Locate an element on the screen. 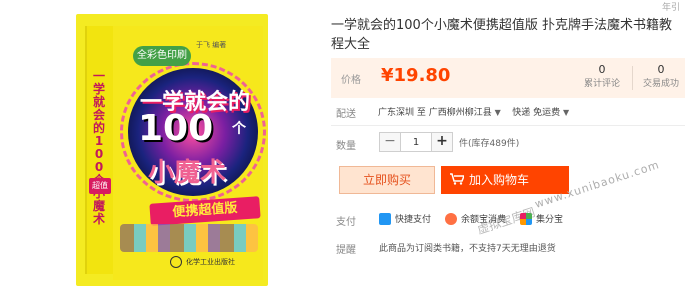 Image resolution: width=690 pixels, height=303 pixels. book-spine-badge: 超值 is located at coordinates (100, 186).